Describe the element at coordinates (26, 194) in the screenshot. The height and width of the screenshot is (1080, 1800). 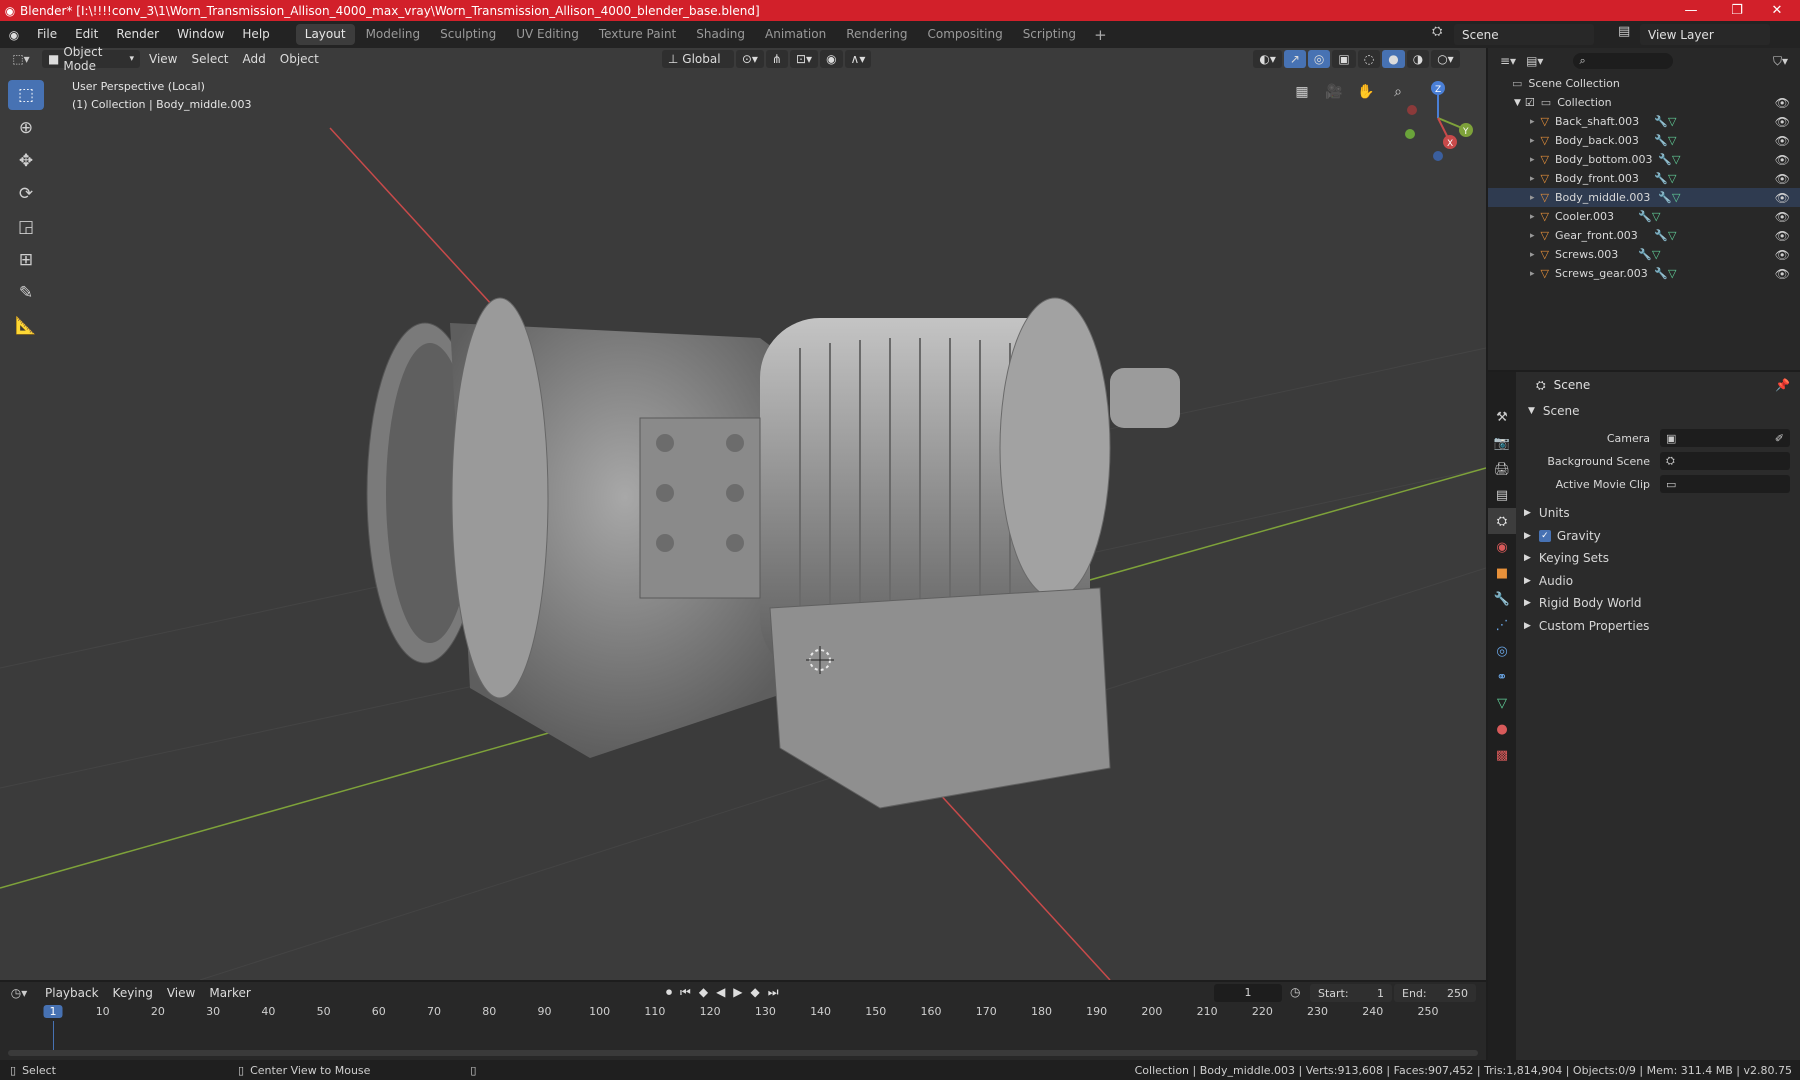
I see `rotate-tool-icon: ⟳` at that location.